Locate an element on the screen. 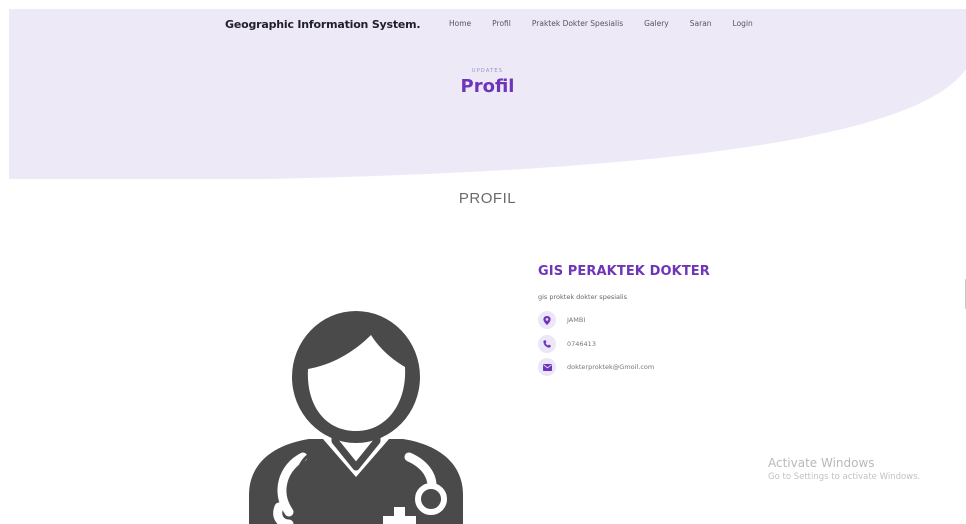 This screenshot has width=966, height=524. nav-link-home: Home is located at coordinates (460, 23).